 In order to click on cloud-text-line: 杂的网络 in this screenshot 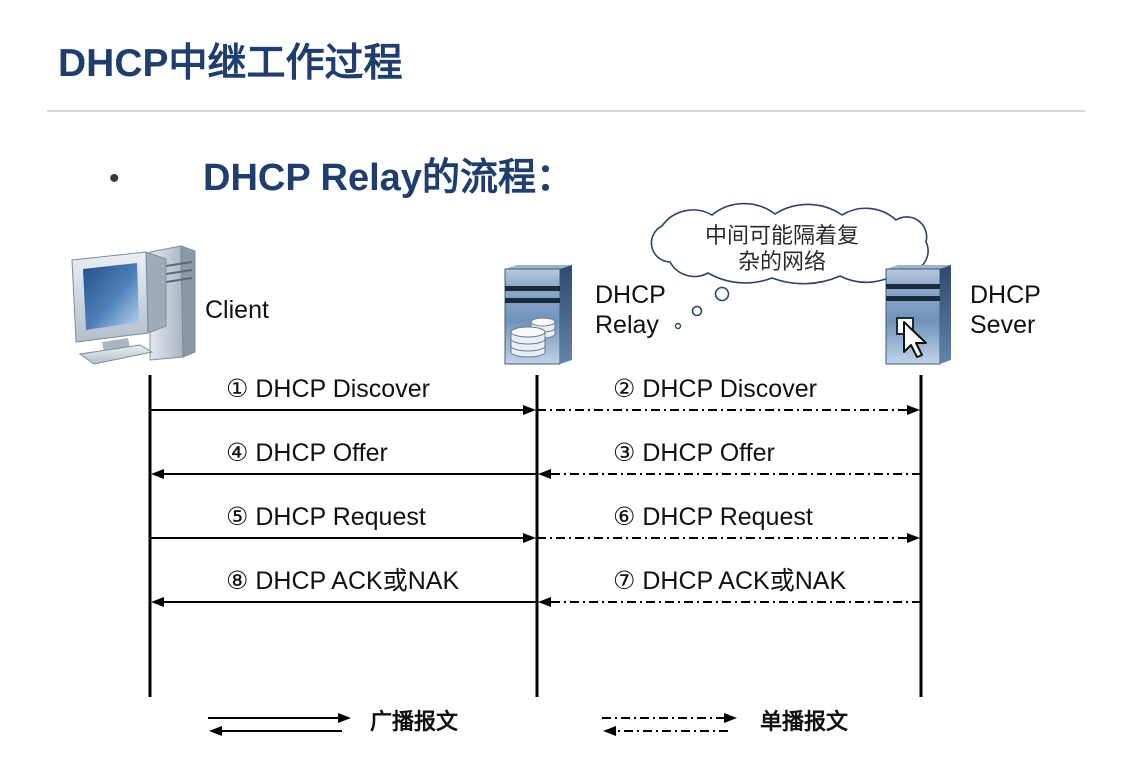, I will do `click(781, 261)`.